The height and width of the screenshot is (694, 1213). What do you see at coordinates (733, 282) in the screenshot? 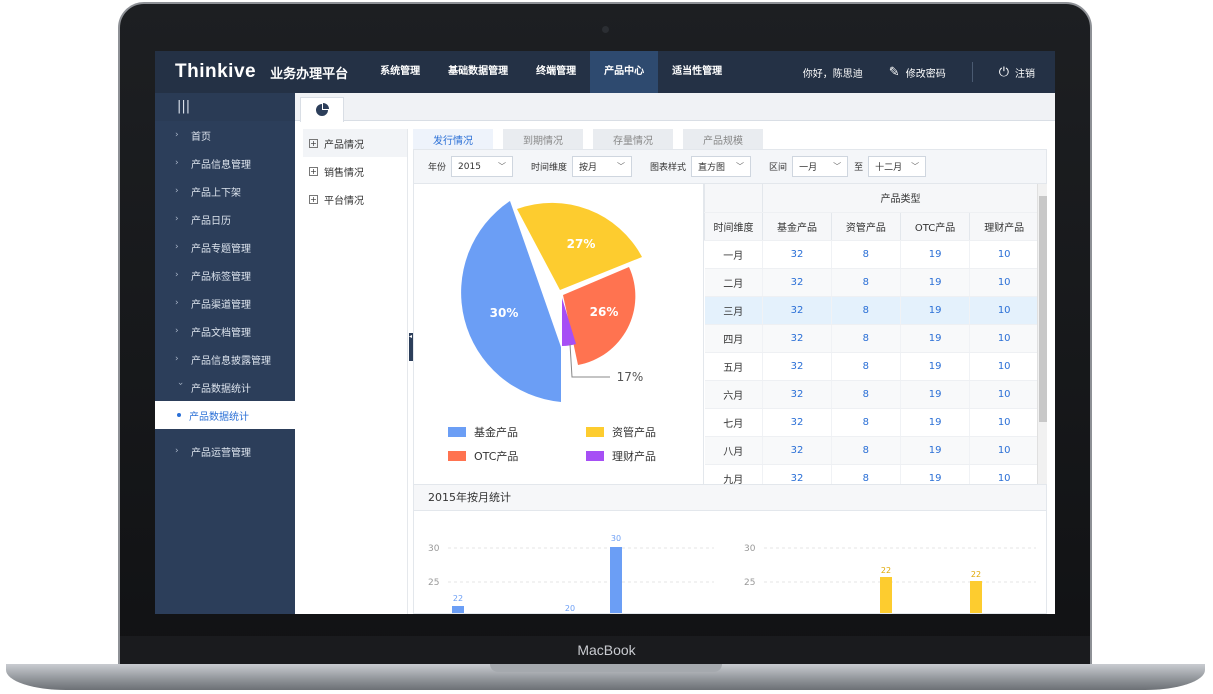
I see `month-cell: 二月` at bounding box center [733, 282].